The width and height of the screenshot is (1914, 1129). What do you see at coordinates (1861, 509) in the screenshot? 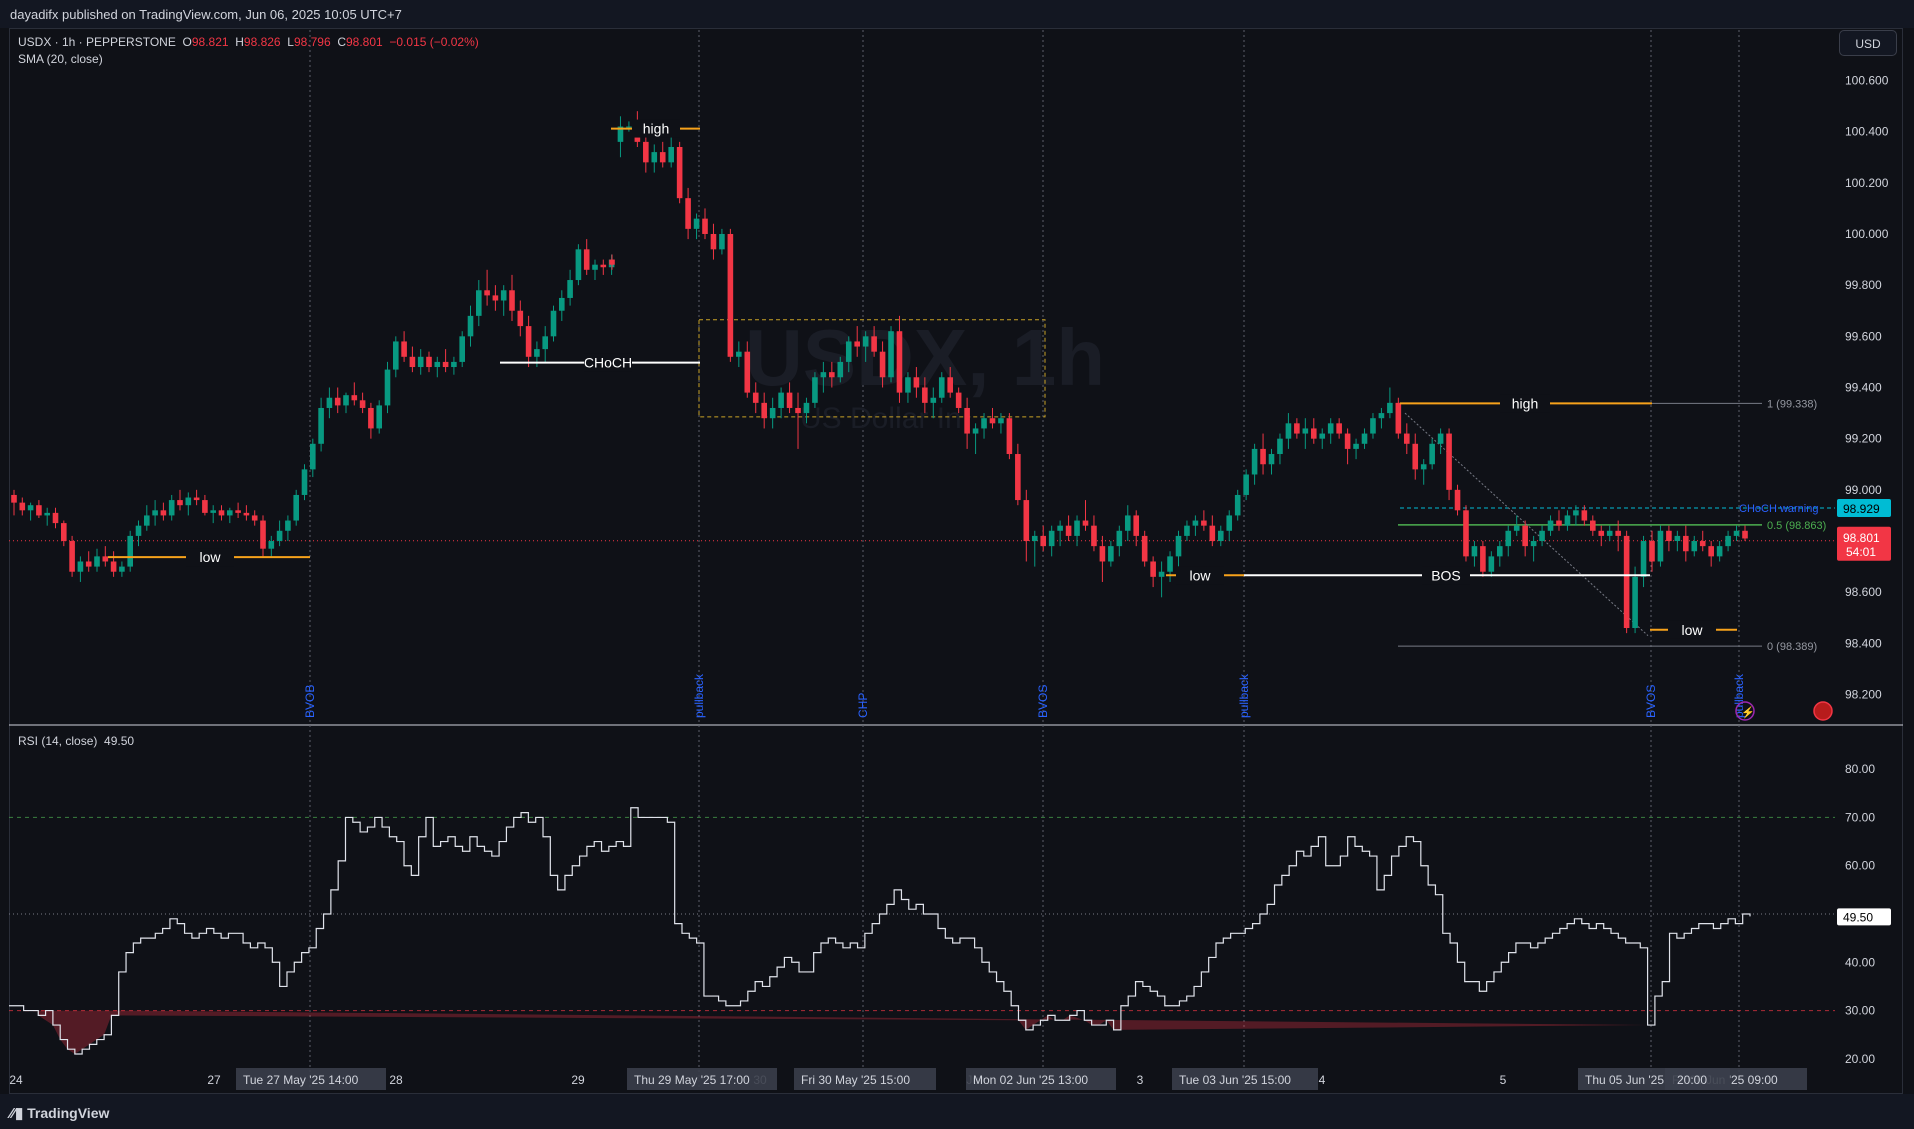
I see `choch-warning-price-text: 98.929` at bounding box center [1861, 509].